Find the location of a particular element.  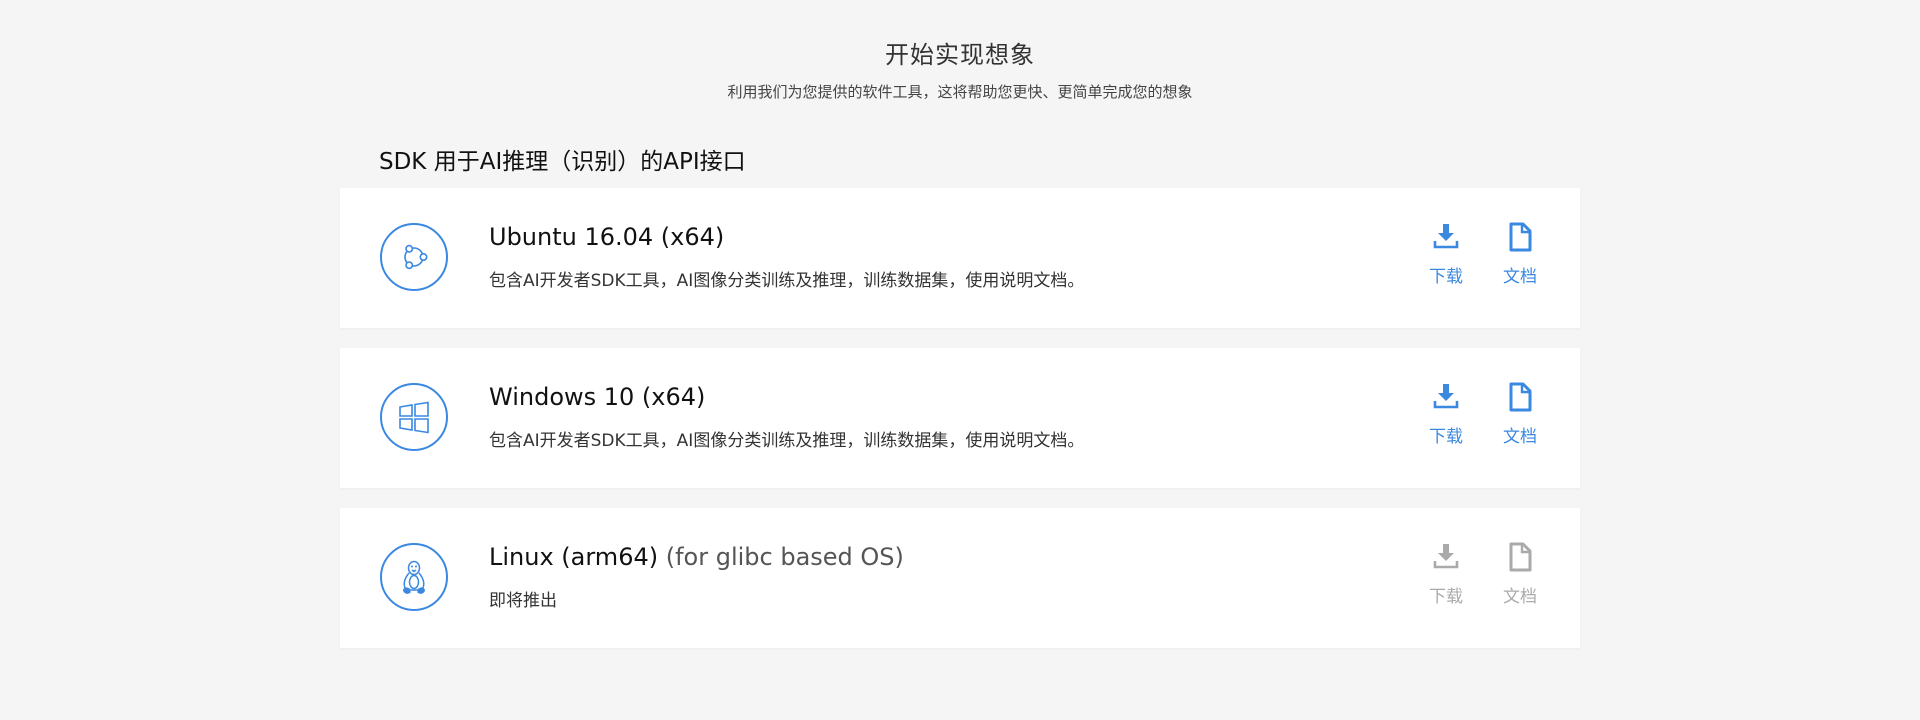

sdk-title-text: Ubuntu 16.04 (x64) is located at coordinates (607, 237).